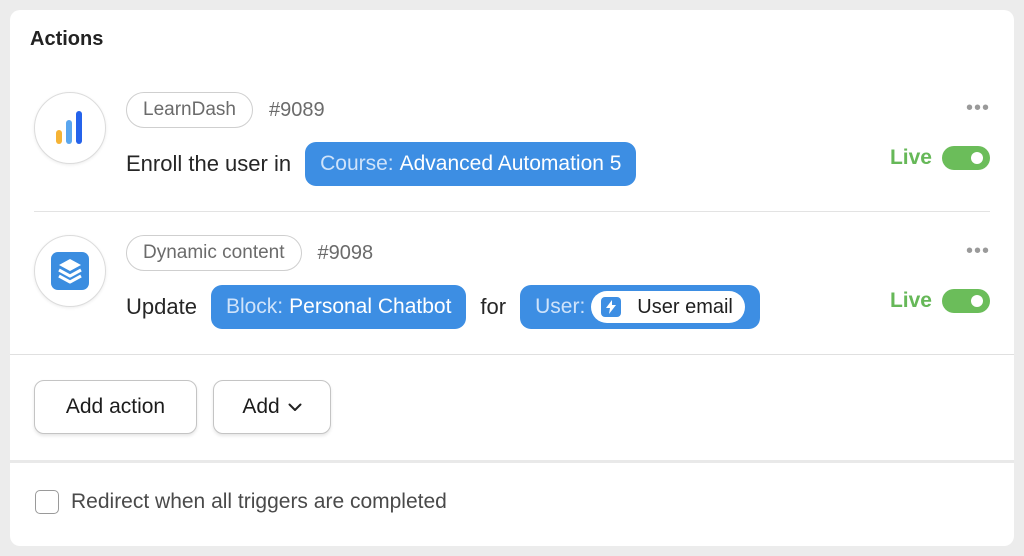 This screenshot has width=1024, height=556. I want to click on layers-icon, so click(70, 271).